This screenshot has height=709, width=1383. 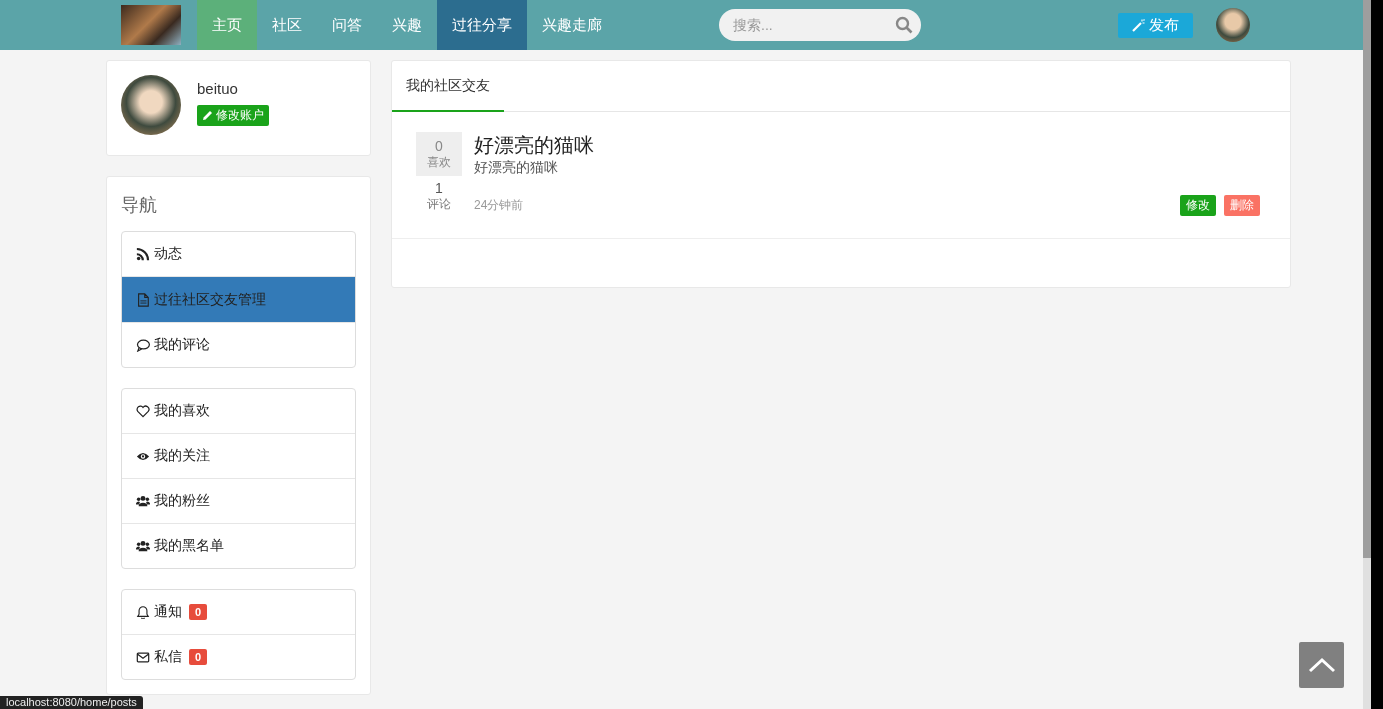 What do you see at coordinates (210, 299) in the screenshot?
I see `menu-item-label: 过往社区交友管理` at bounding box center [210, 299].